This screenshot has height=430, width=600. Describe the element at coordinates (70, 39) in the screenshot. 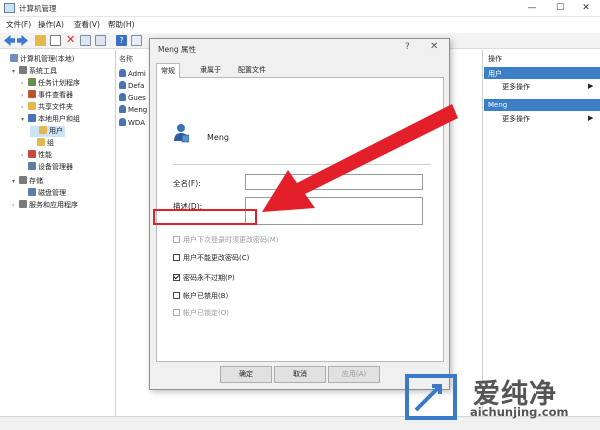

I see `delete-icon: ✕` at that location.